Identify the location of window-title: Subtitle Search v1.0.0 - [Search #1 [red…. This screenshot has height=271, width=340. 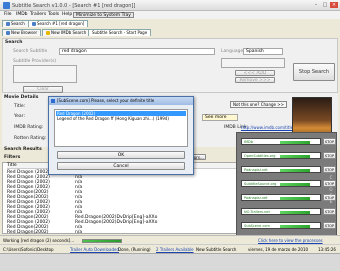
(74, 6).